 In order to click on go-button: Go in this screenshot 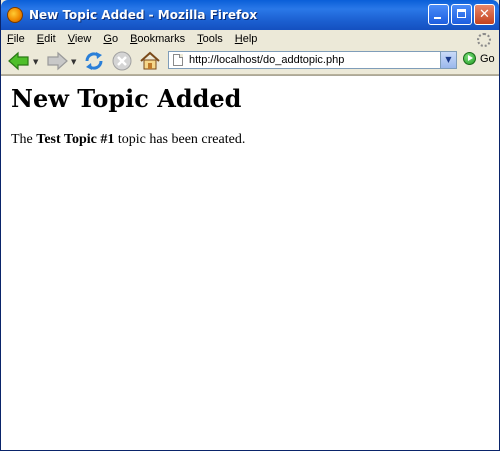, I will do `click(479, 58)`.